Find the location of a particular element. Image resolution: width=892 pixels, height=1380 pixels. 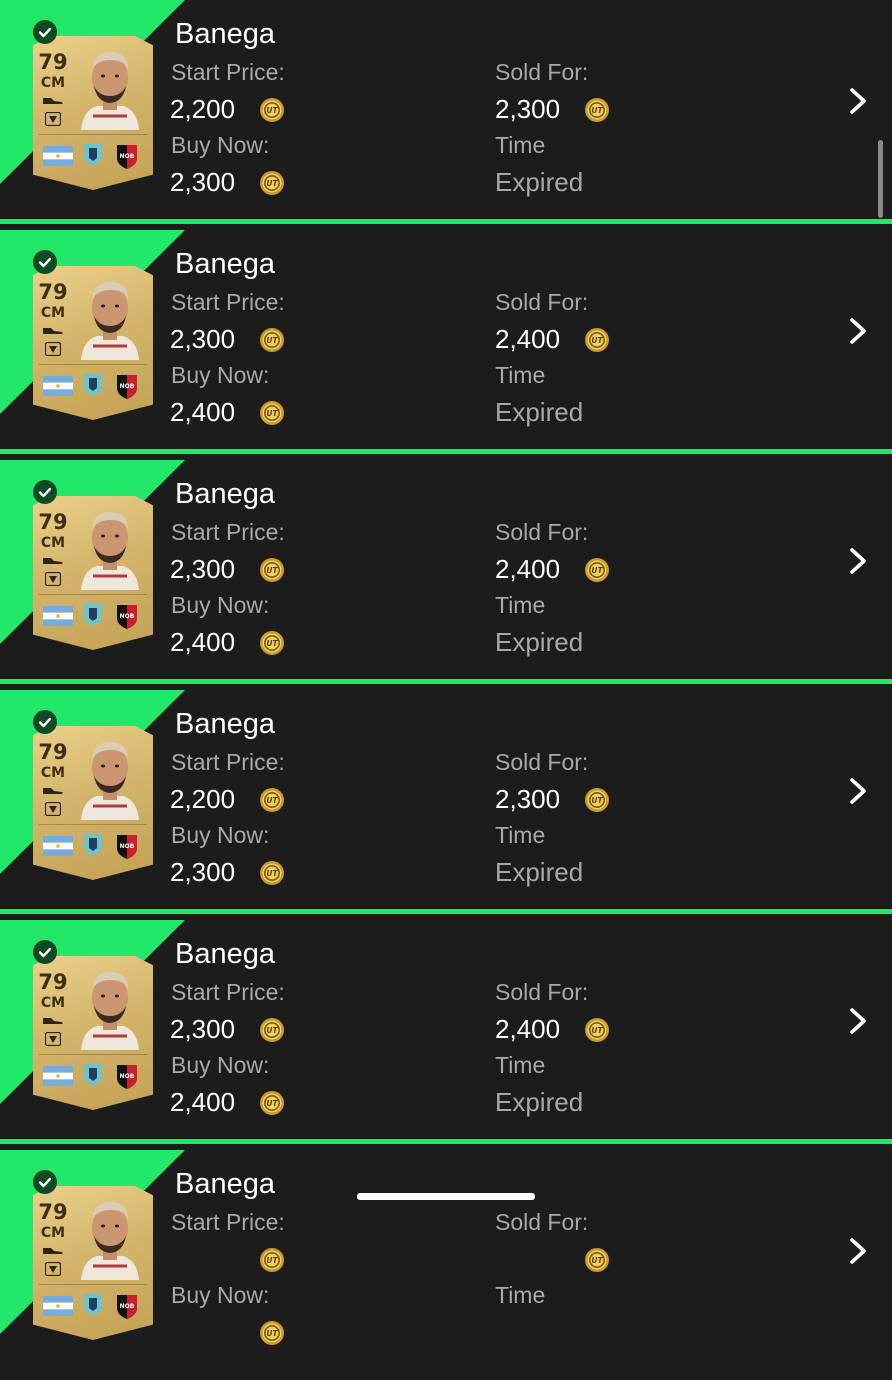

start-price-value: 2,300 is located at coordinates (203, 339).